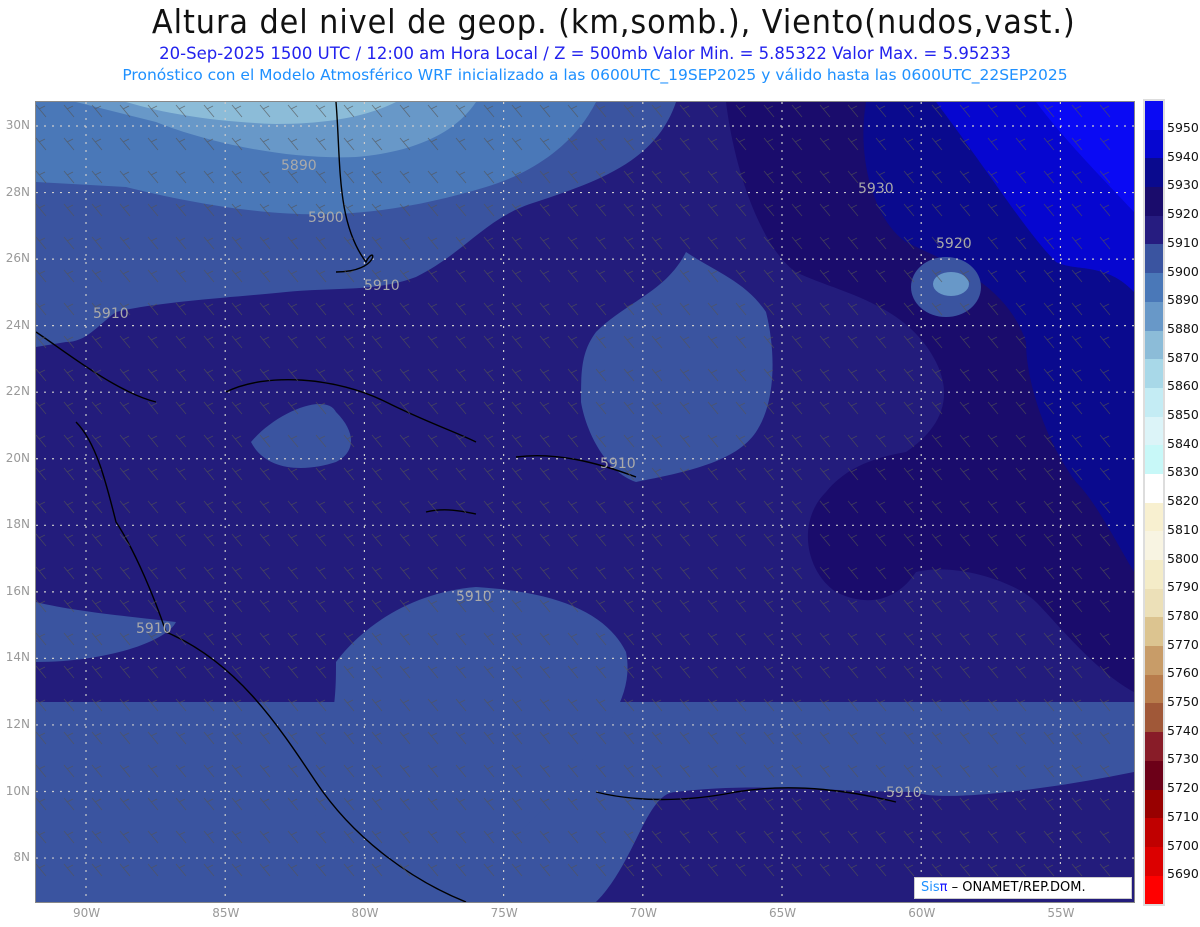 The image size is (1200, 927). I want to click on colorbar-label: 5880, so click(1183, 328).